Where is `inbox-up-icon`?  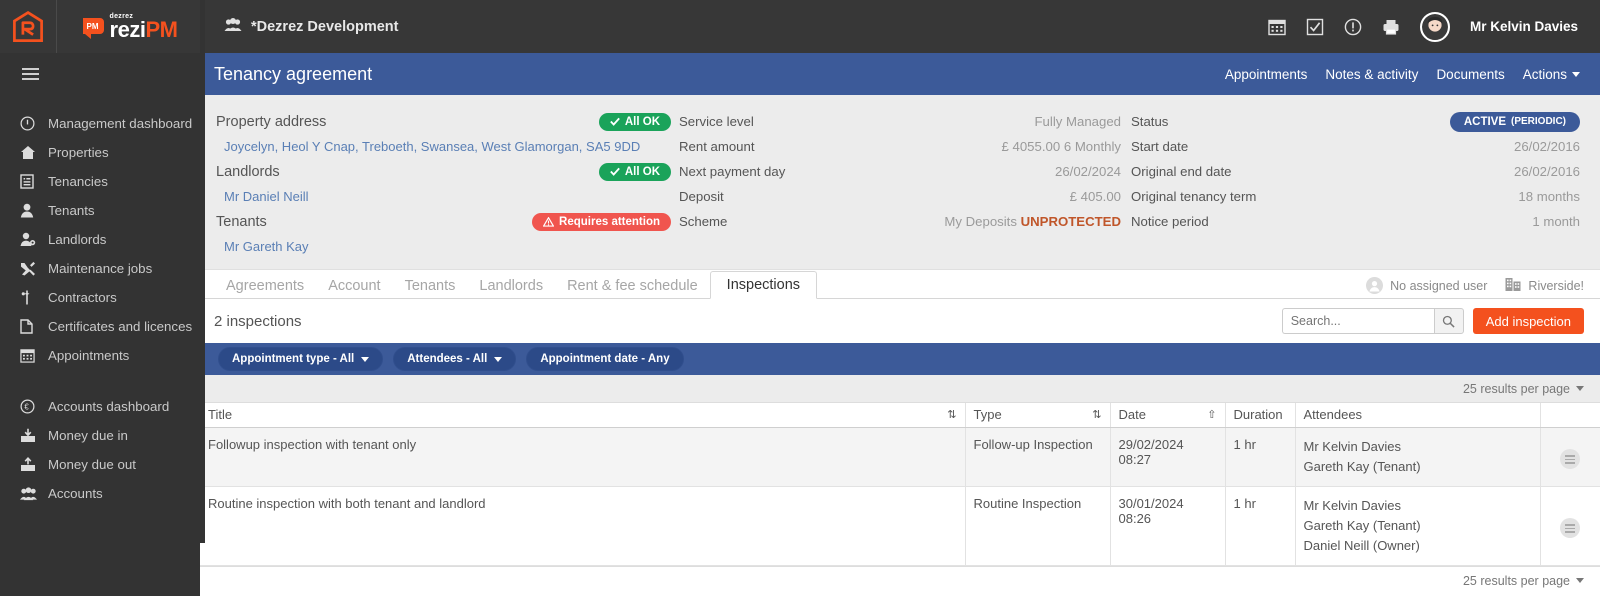
inbox-up-icon is located at coordinates (34, 464).